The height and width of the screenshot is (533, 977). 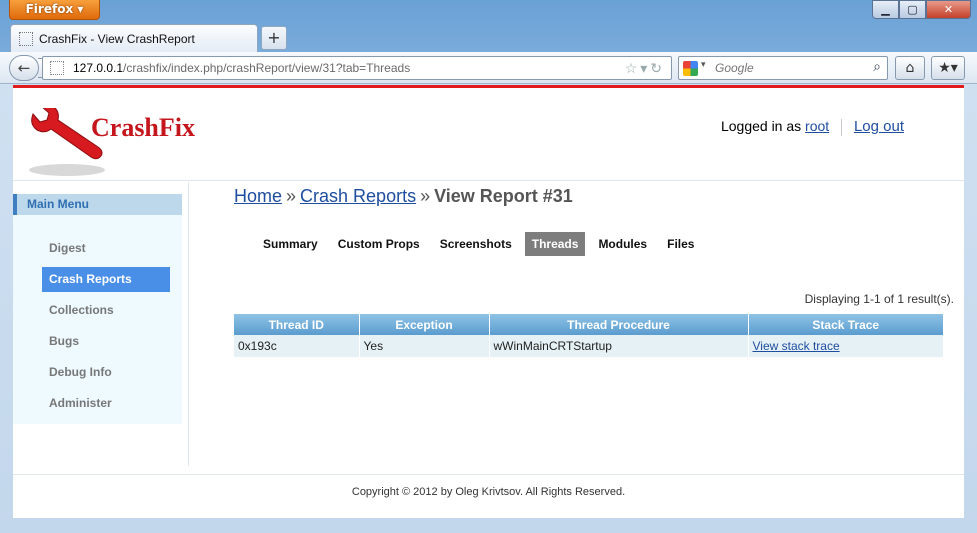 I want to click on tab-modules: Modules, so click(x=622, y=244).